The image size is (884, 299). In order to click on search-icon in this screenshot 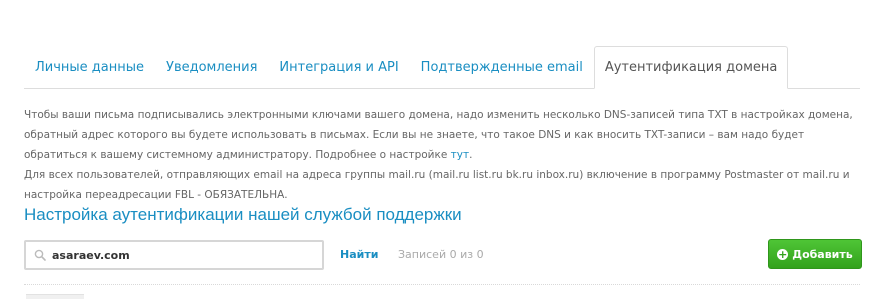, I will do `click(40, 255)`.